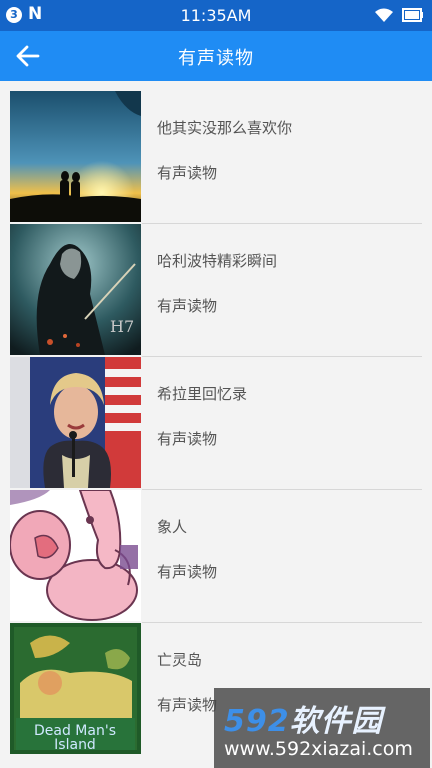 The height and width of the screenshot is (768, 432). I want to click on item-title: 哈利波特精彩瞬间, so click(217, 261).